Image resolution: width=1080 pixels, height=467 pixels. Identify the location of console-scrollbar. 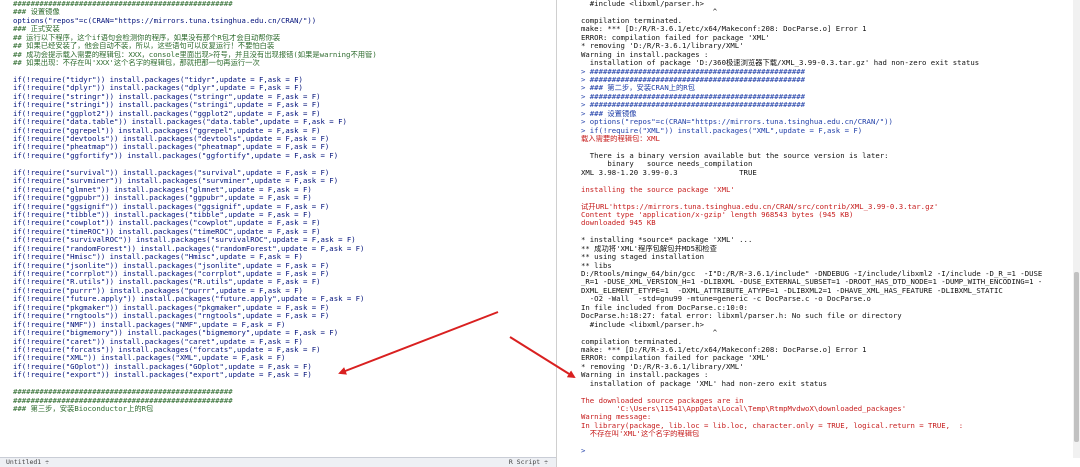
(1076, 229).